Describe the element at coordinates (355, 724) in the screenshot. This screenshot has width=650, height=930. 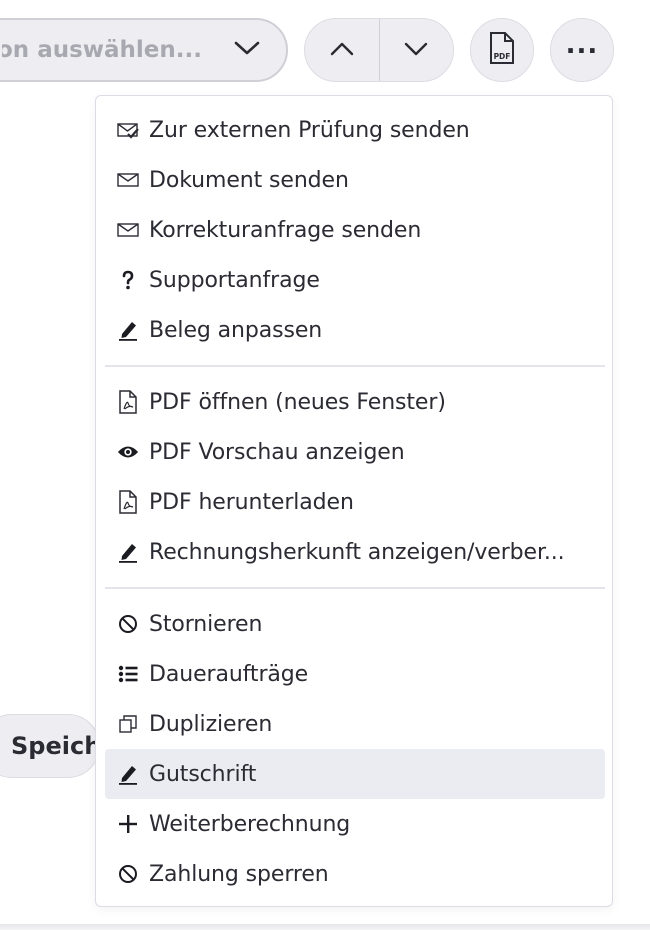
I see `menu-item-duplicate: Duplizieren` at that location.